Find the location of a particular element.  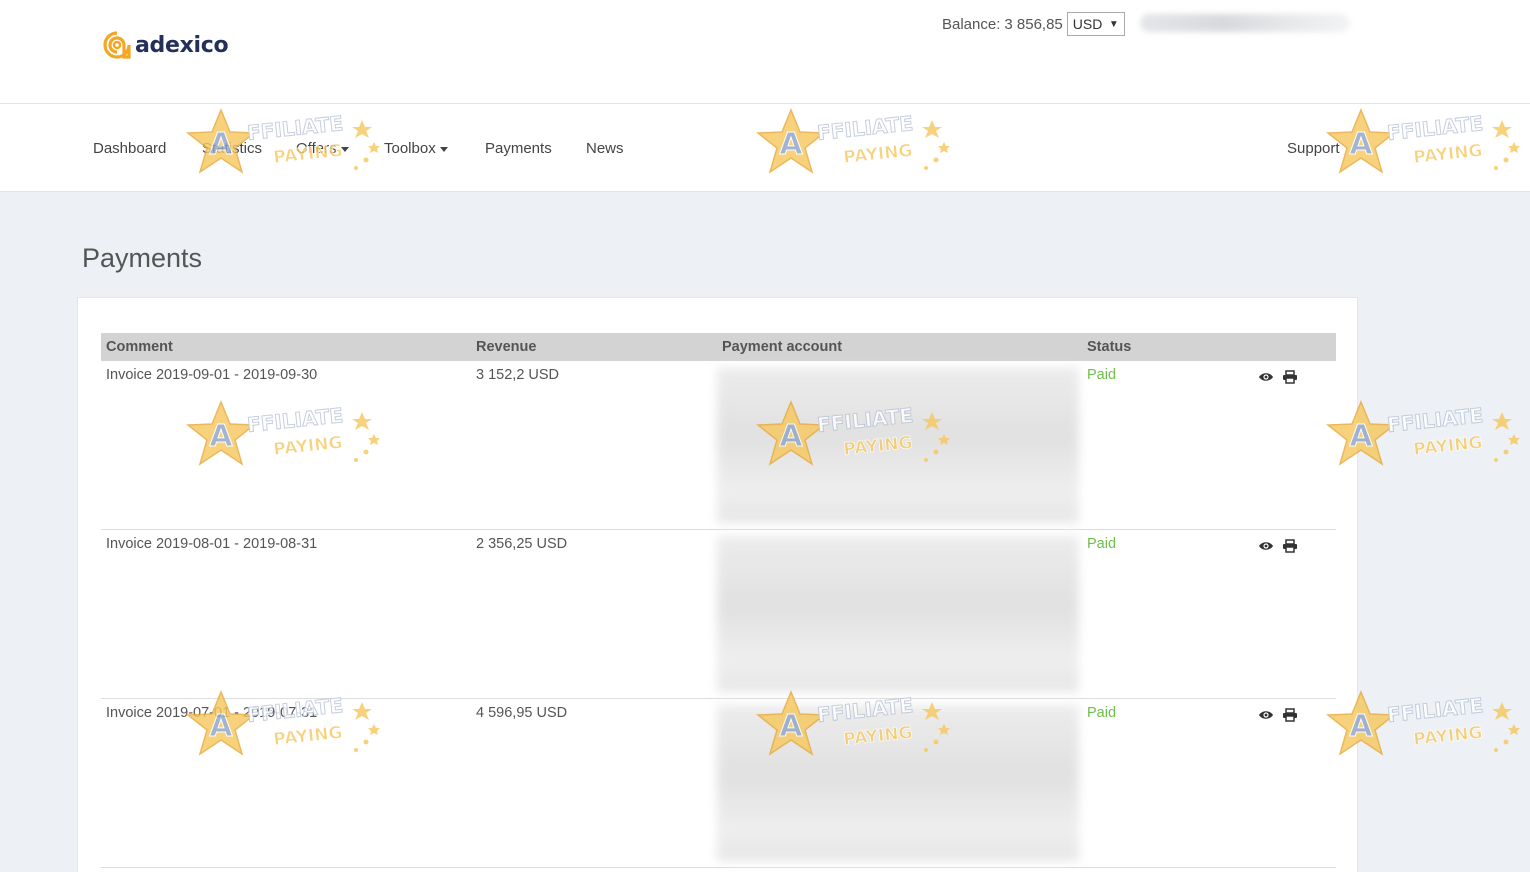

nav-offers: Offers is located at coordinates (322, 148).